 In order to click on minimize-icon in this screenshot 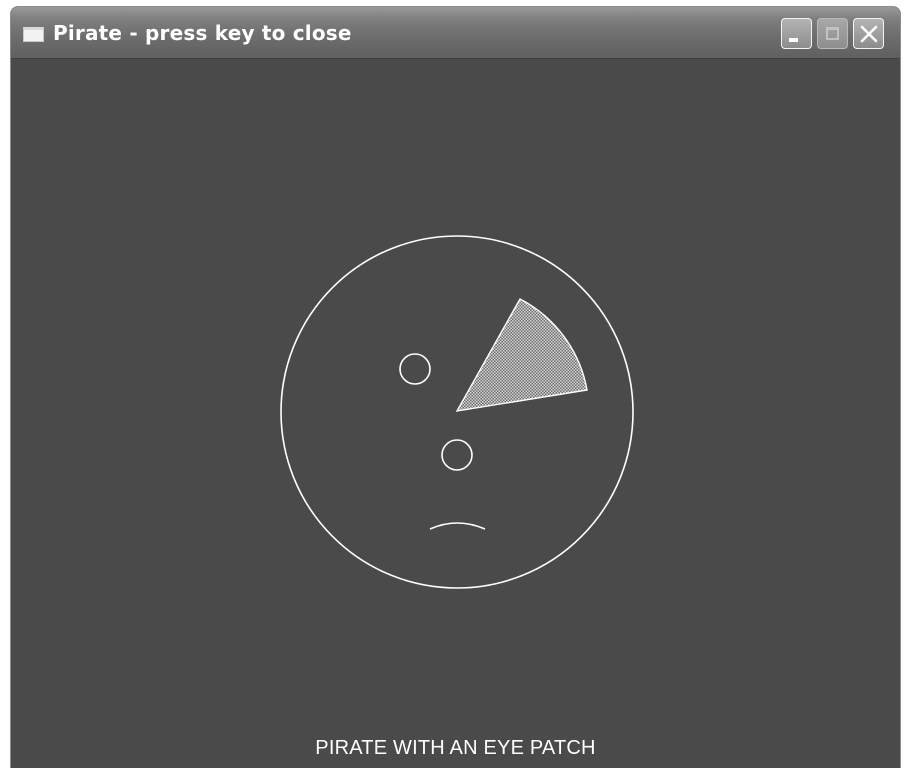, I will do `click(793, 40)`.